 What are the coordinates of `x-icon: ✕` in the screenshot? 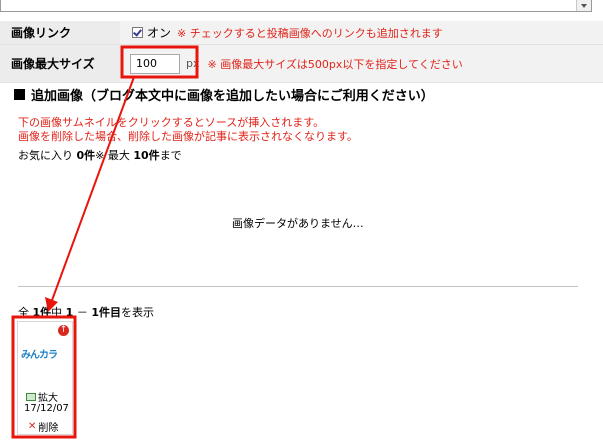 It's located at (32, 426).